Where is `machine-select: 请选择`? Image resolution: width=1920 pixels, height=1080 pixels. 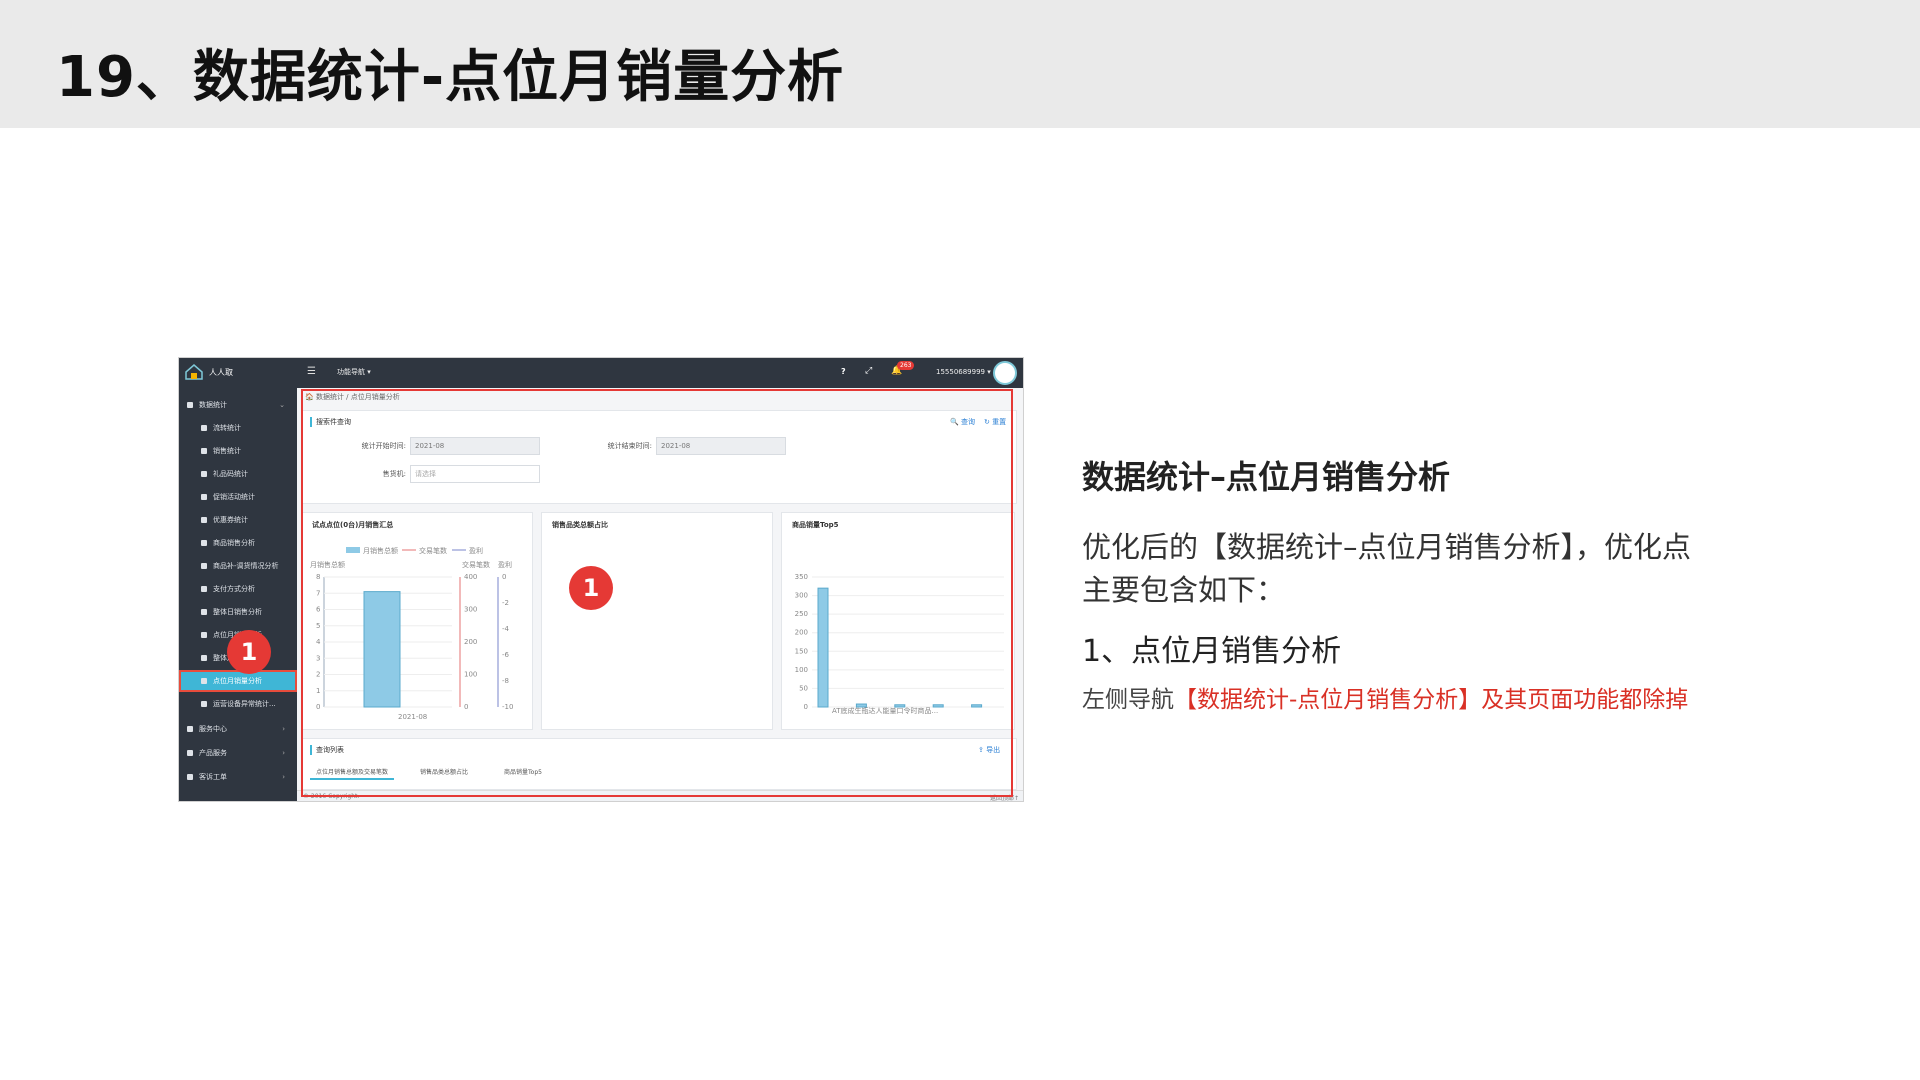 machine-select: 请选择 is located at coordinates (475, 474).